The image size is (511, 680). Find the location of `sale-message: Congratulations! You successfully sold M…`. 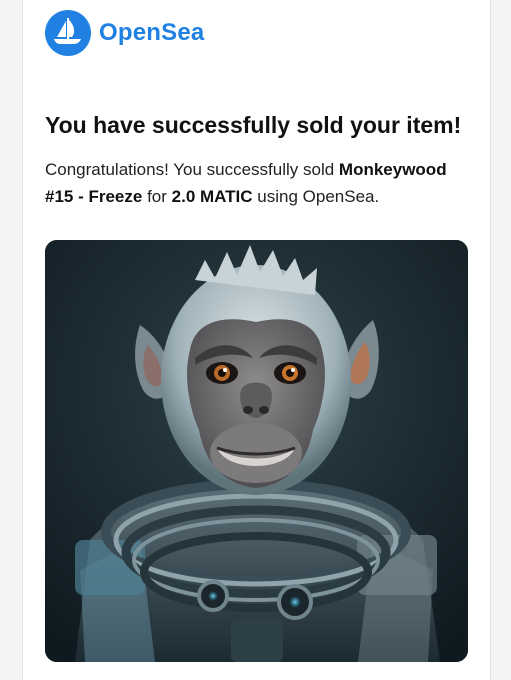

sale-message: Congratulations! You successfully sold M… is located at coordinates (257, 183).